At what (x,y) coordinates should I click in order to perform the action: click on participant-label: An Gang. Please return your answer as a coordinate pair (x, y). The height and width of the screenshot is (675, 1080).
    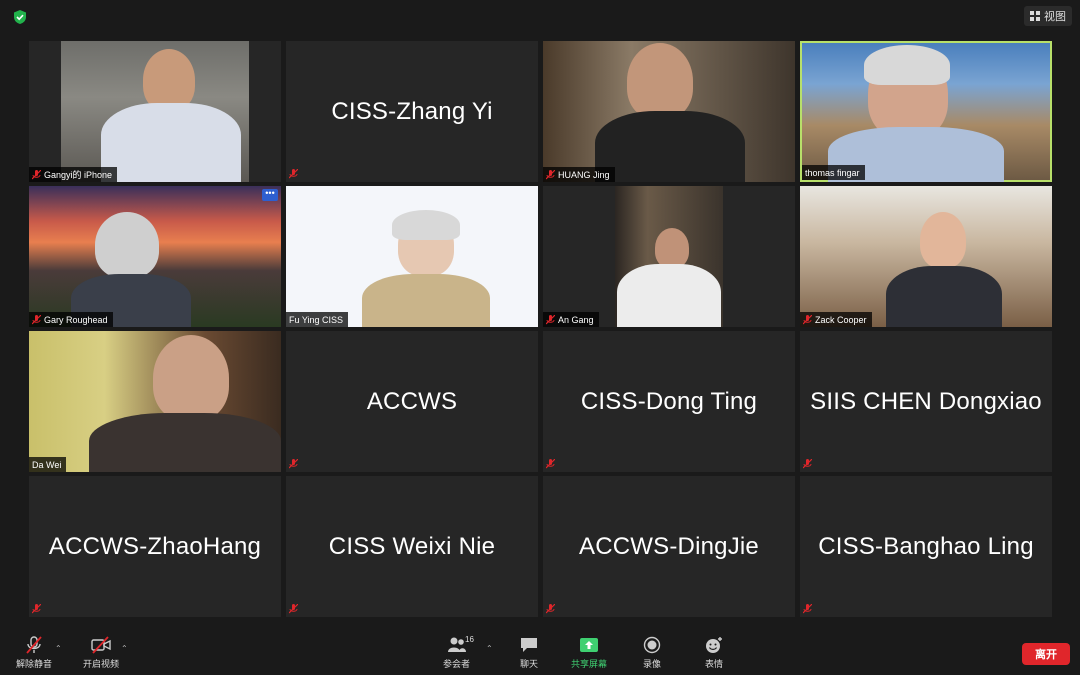
    Looking at the image, I should click on (571, 319).